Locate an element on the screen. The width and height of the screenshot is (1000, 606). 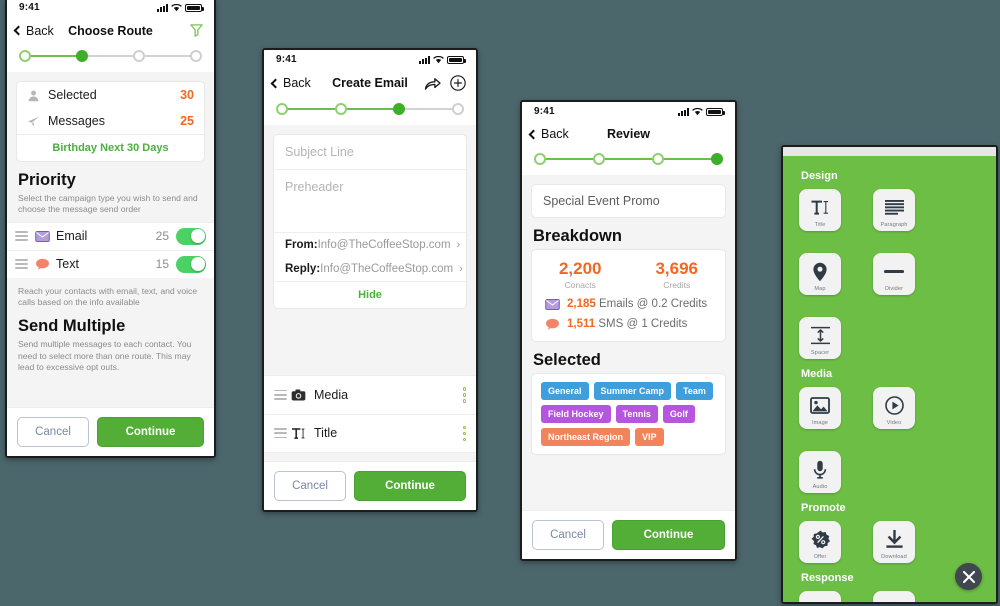
tile-caption: Title is located at coordinates (820, 225).